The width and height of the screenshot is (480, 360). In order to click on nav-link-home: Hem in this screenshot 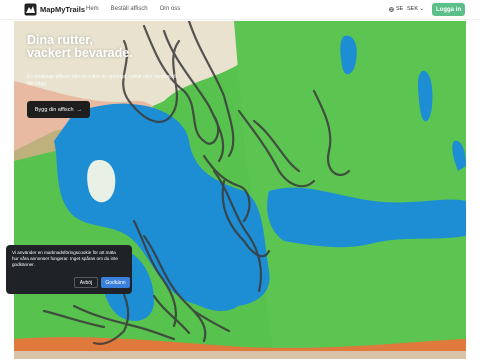, I will do `click(92, 9)`.